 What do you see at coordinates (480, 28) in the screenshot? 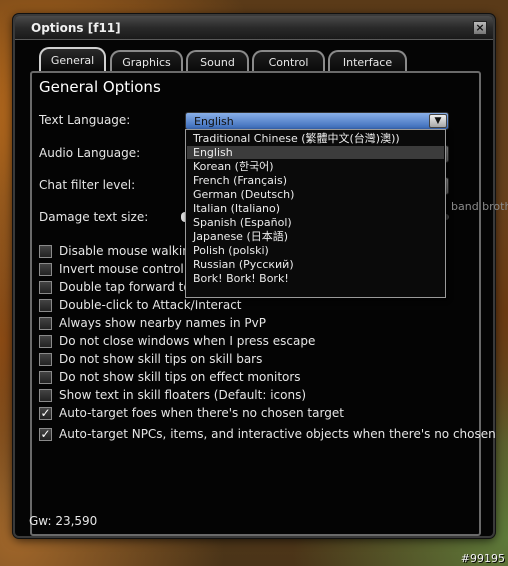
I see `close-button: ×` at bounding box center [480, 28].